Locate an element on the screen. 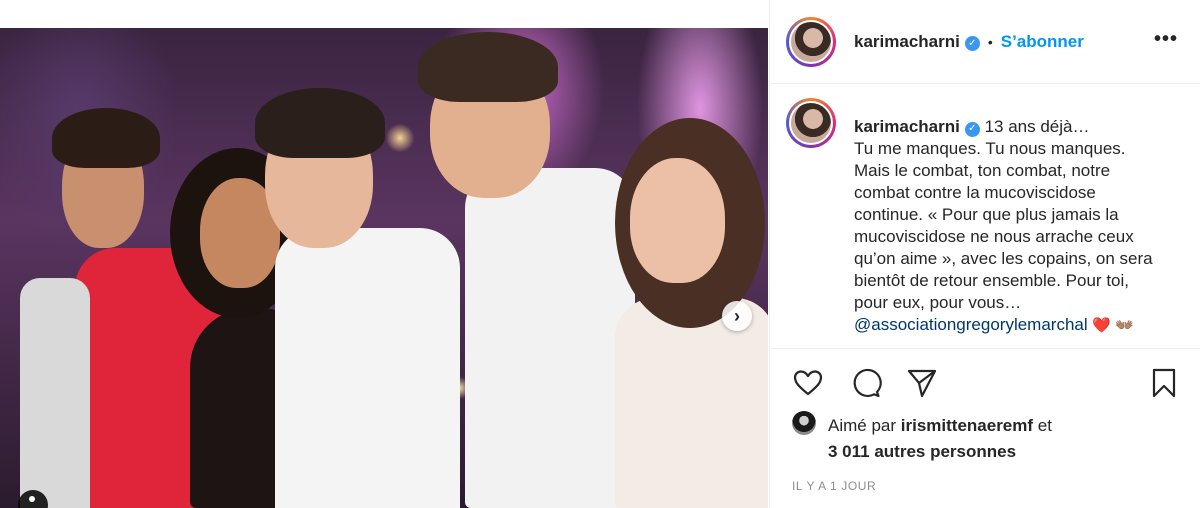 The height and width of the screenshot is (508, 1200). follow-button: S’abonner is located at coordinates (1042, 42).